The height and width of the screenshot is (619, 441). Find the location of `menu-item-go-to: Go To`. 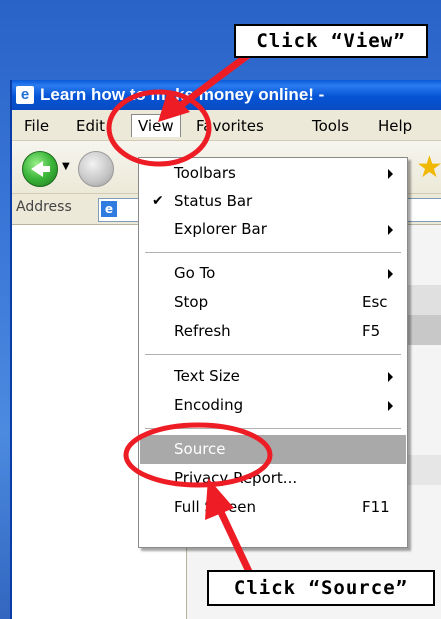

menu-item-go-to: Go To is located at coordinates (273, 273).